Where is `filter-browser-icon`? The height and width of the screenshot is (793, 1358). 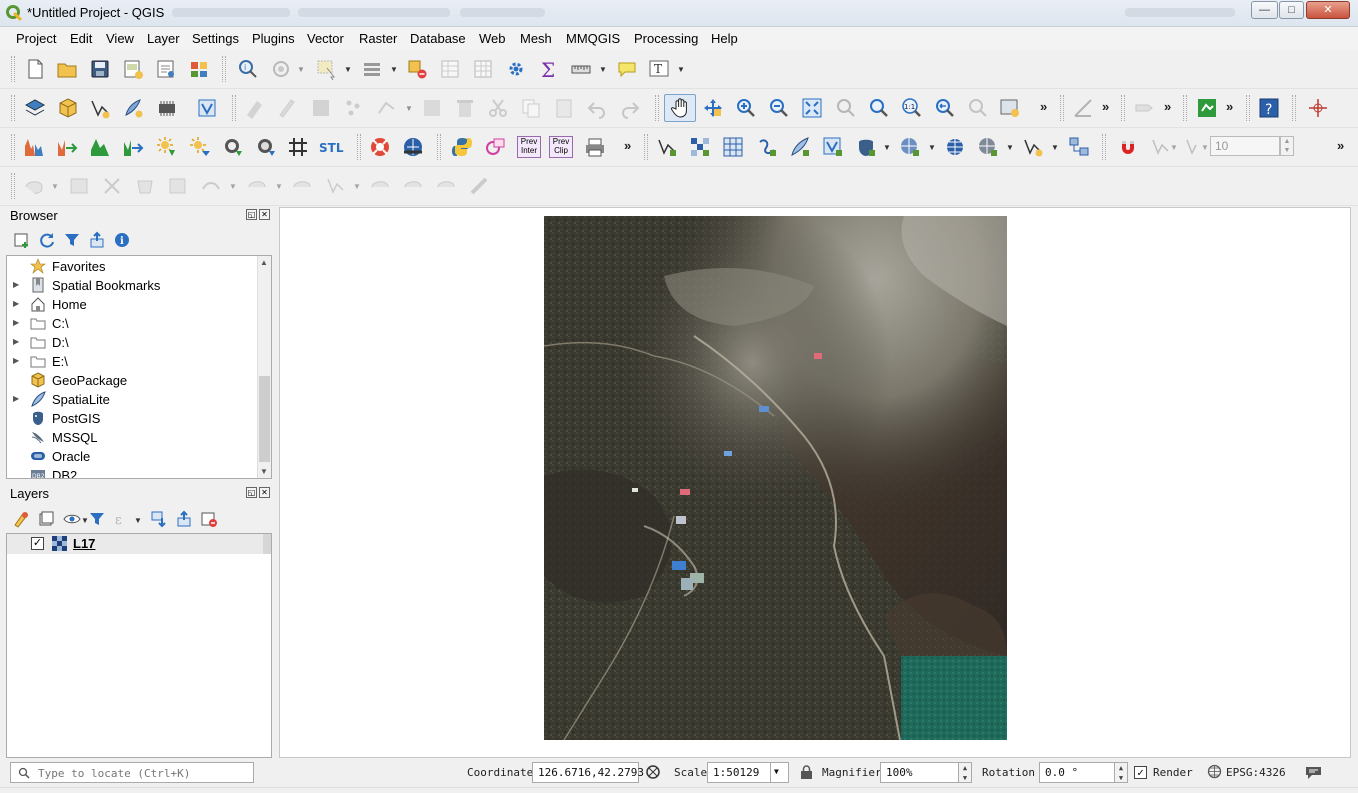
filter-browser-icon is located at coordinates (72, 240).